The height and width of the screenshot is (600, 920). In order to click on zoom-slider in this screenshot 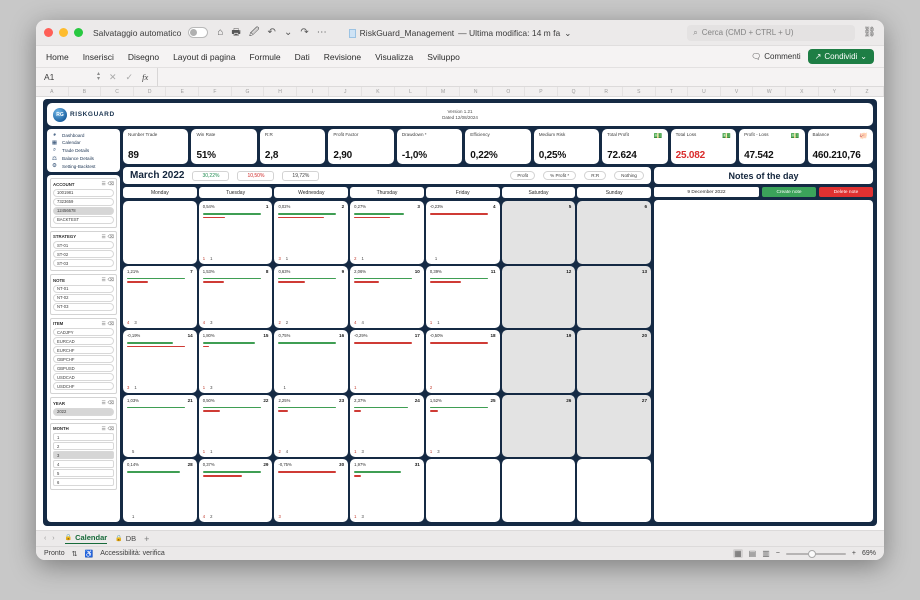, I will do `click(815, 553)`.